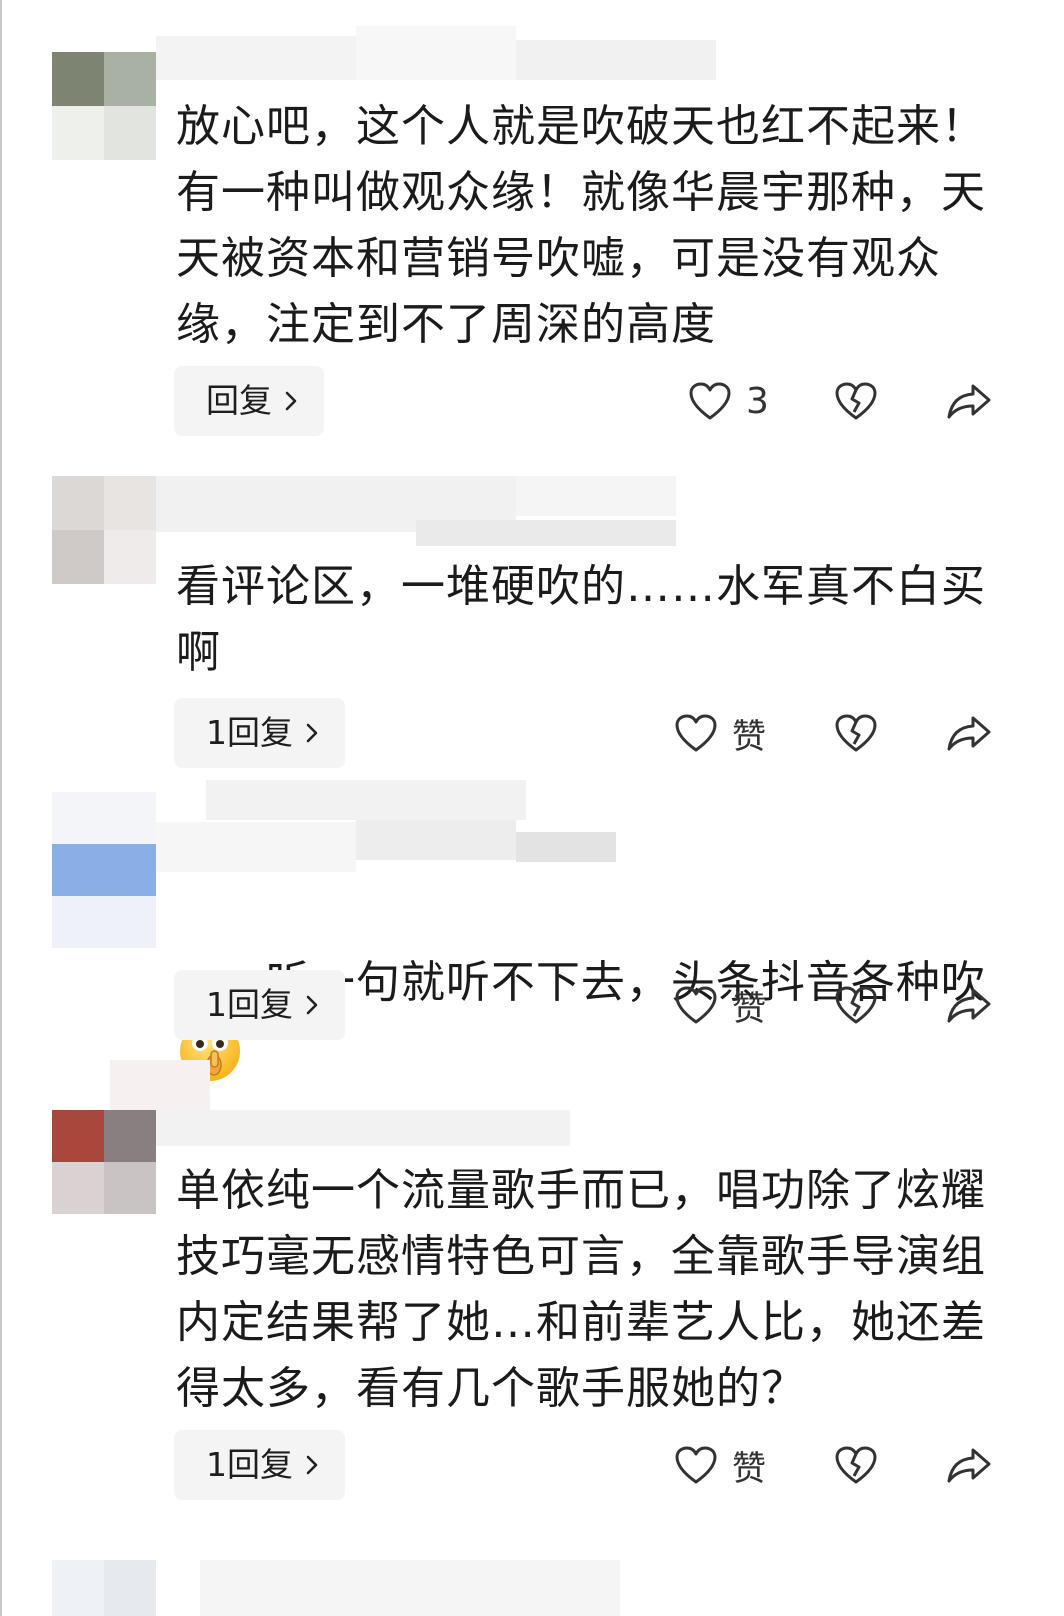  What do you see at coordinates (1, 808) in the screenshot?
I see `left-border` at bounding box center [1, 808].